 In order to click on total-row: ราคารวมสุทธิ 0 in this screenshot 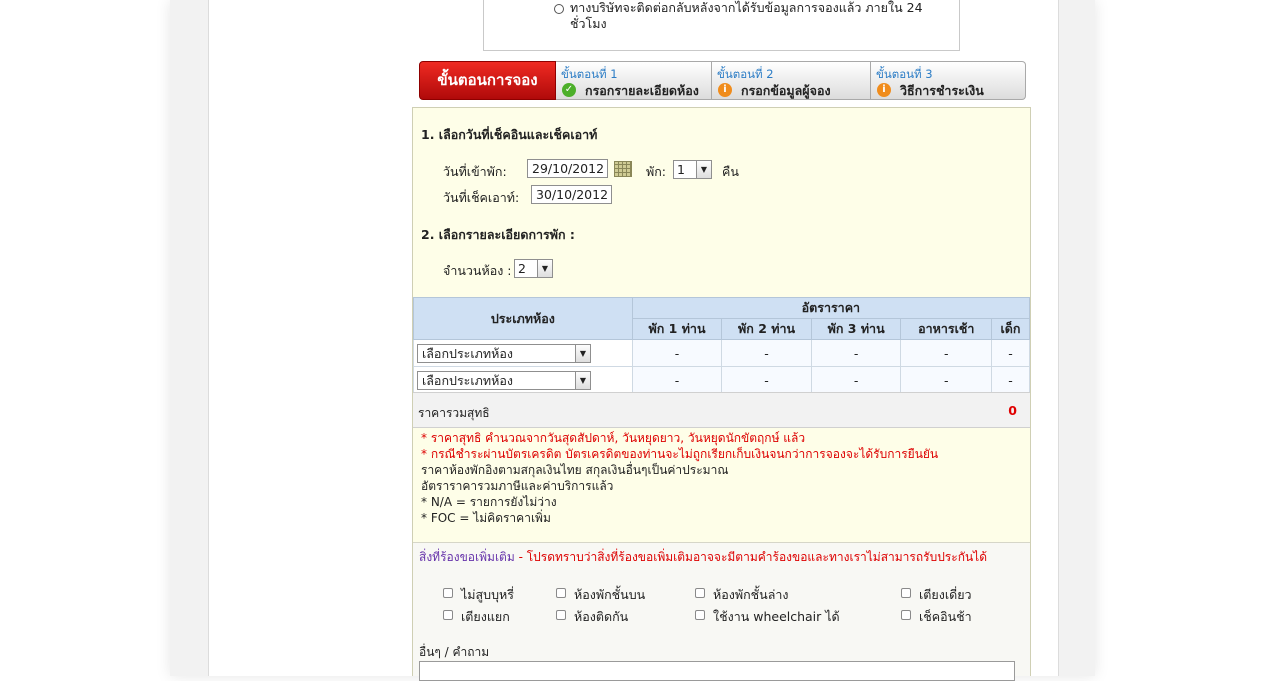, I will do `click(721, 410)`.